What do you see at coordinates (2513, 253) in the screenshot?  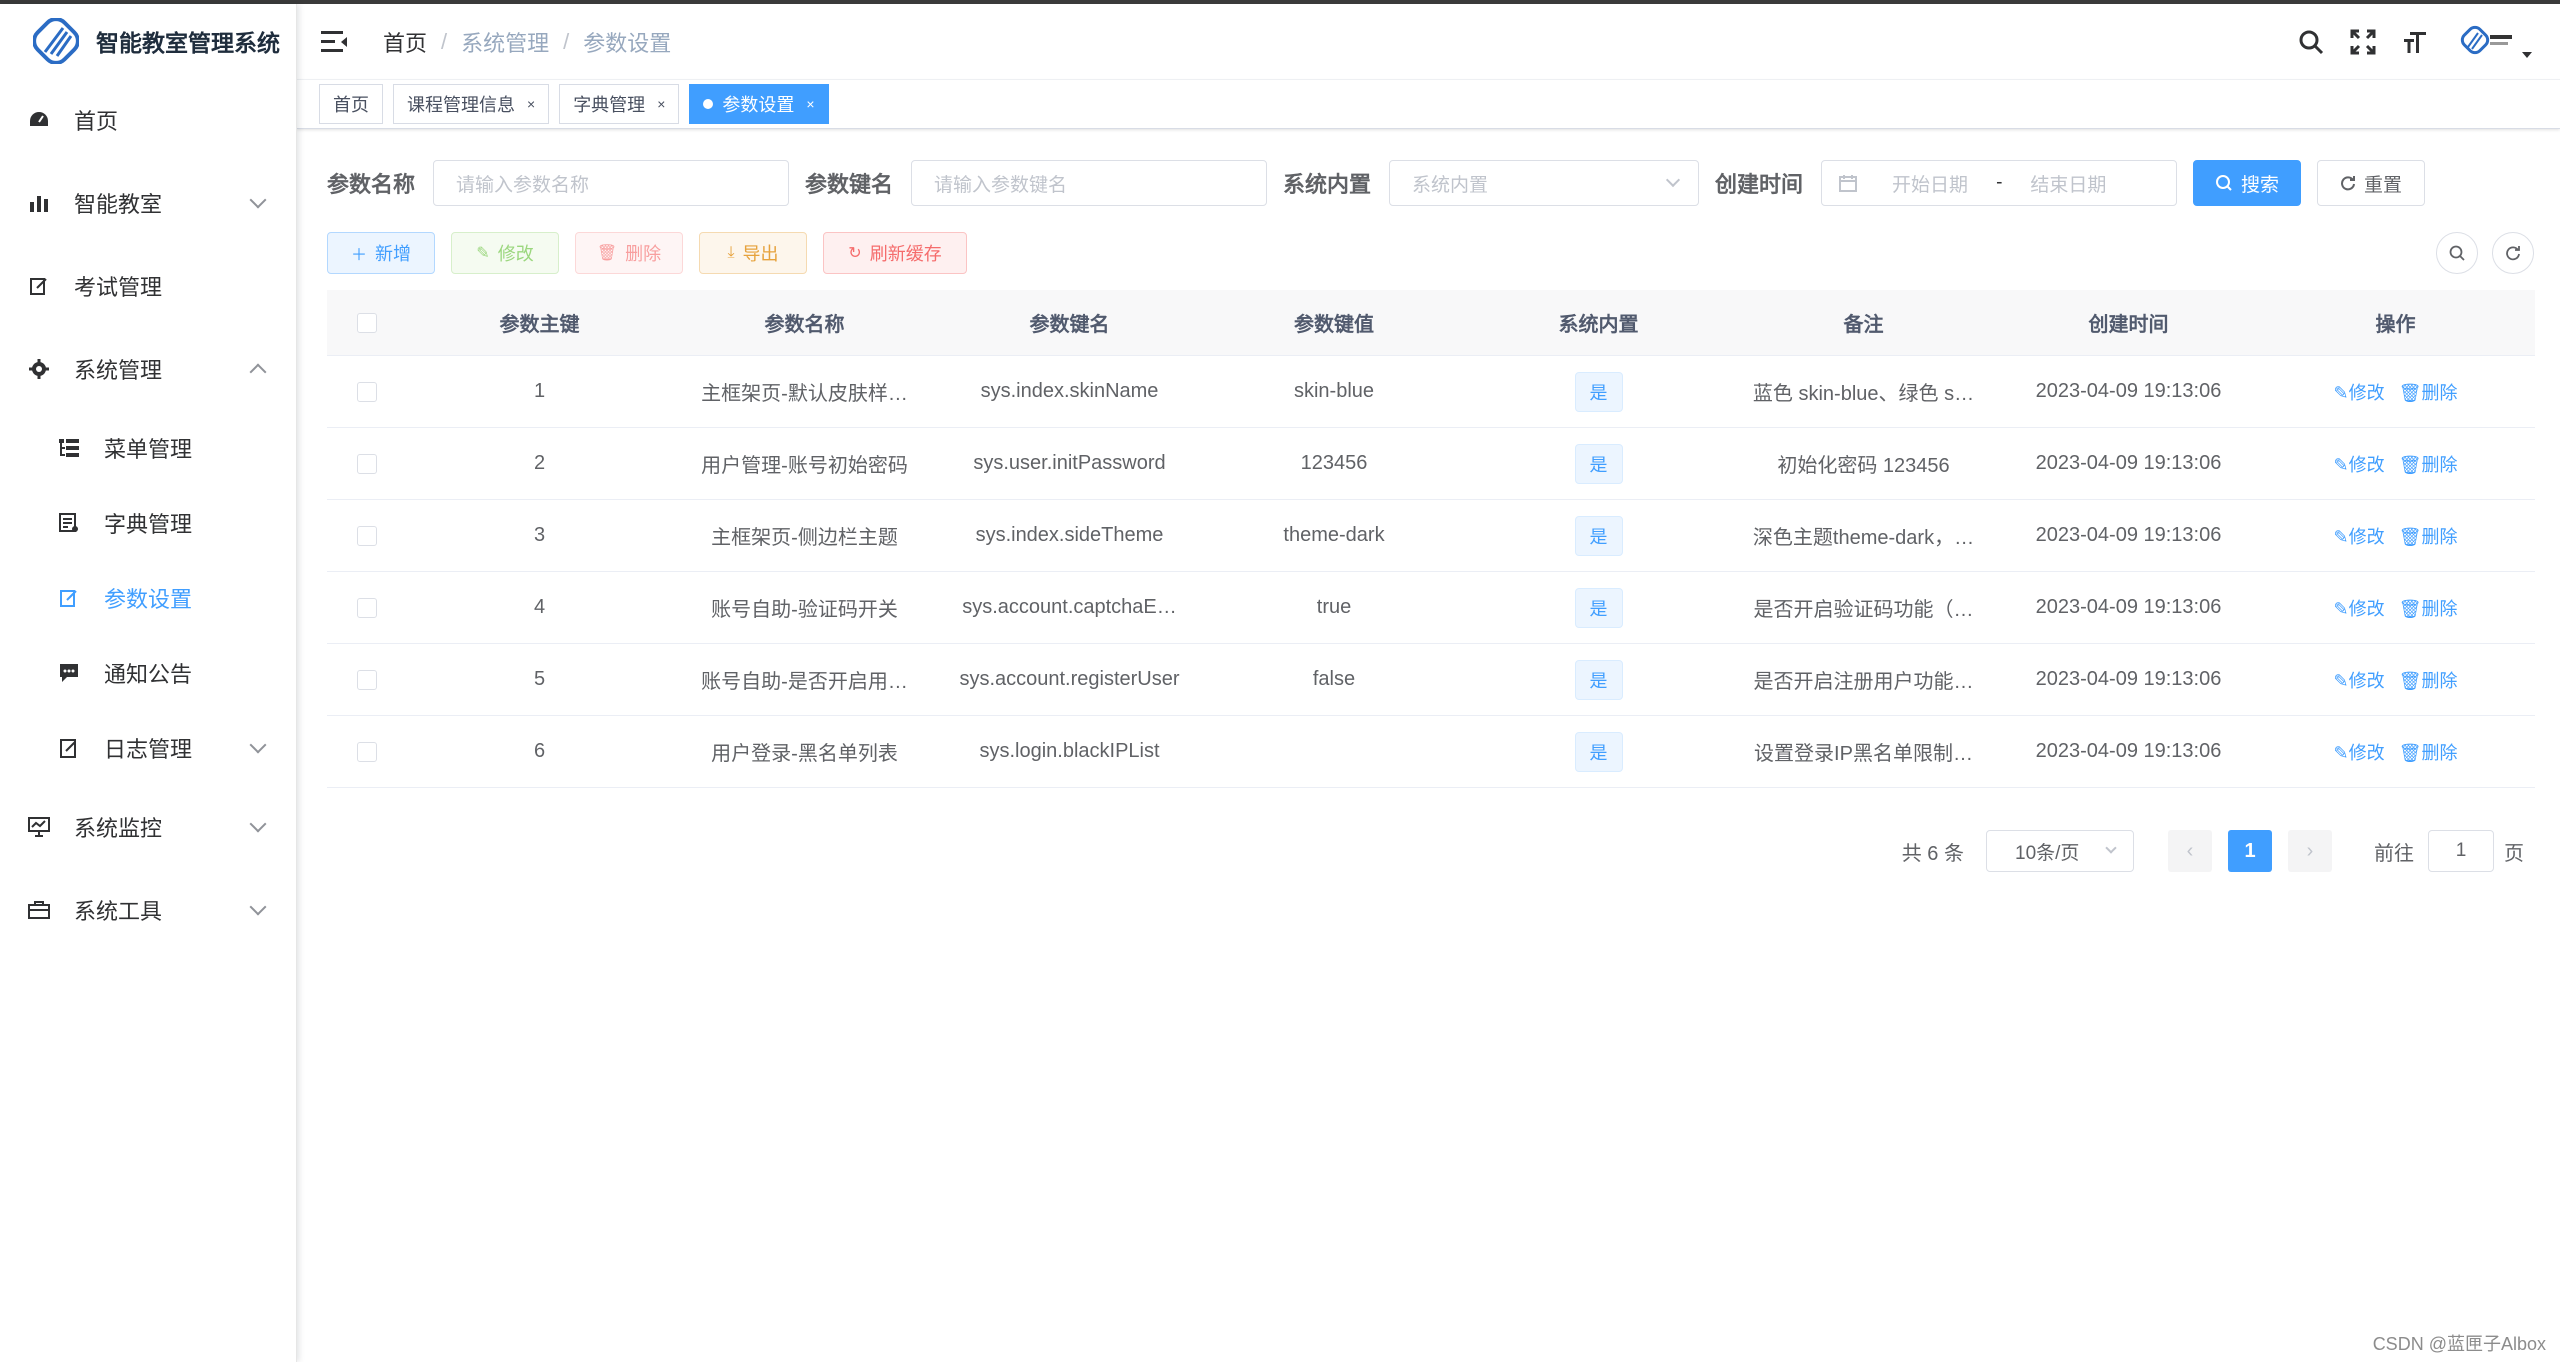 I see `refresh-table-button` at bounding box center [2513, 253].